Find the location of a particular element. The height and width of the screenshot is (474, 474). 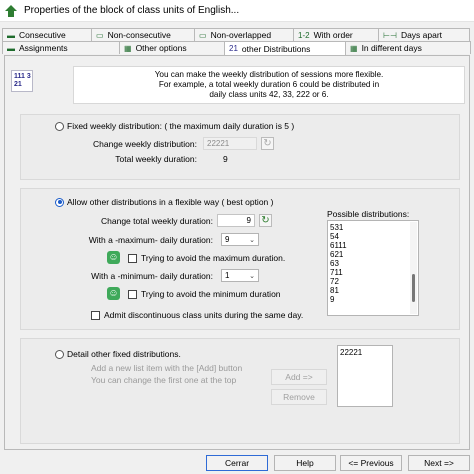

avoid-max-checkbox: Trying to avoid the maximum duration. is located at coordinates (206, 258).